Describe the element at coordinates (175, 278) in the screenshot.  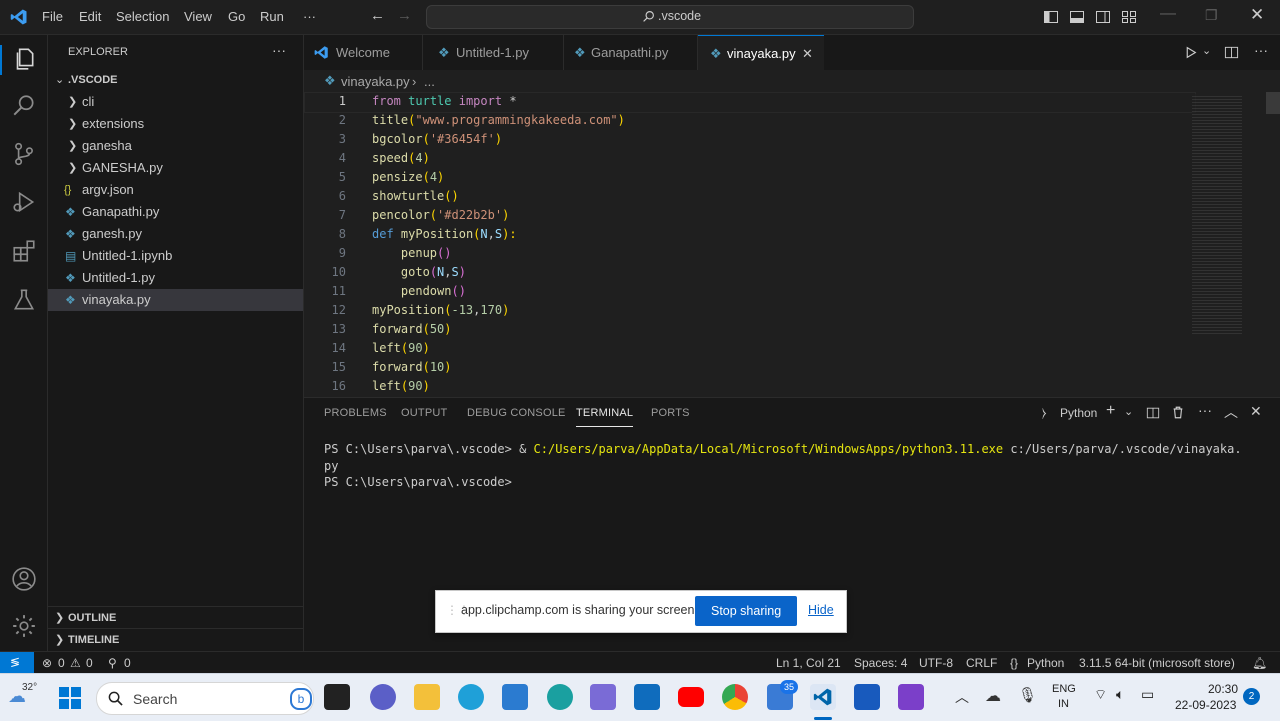
I see `tree-item: ❖ Untitled-1.py` at that location.